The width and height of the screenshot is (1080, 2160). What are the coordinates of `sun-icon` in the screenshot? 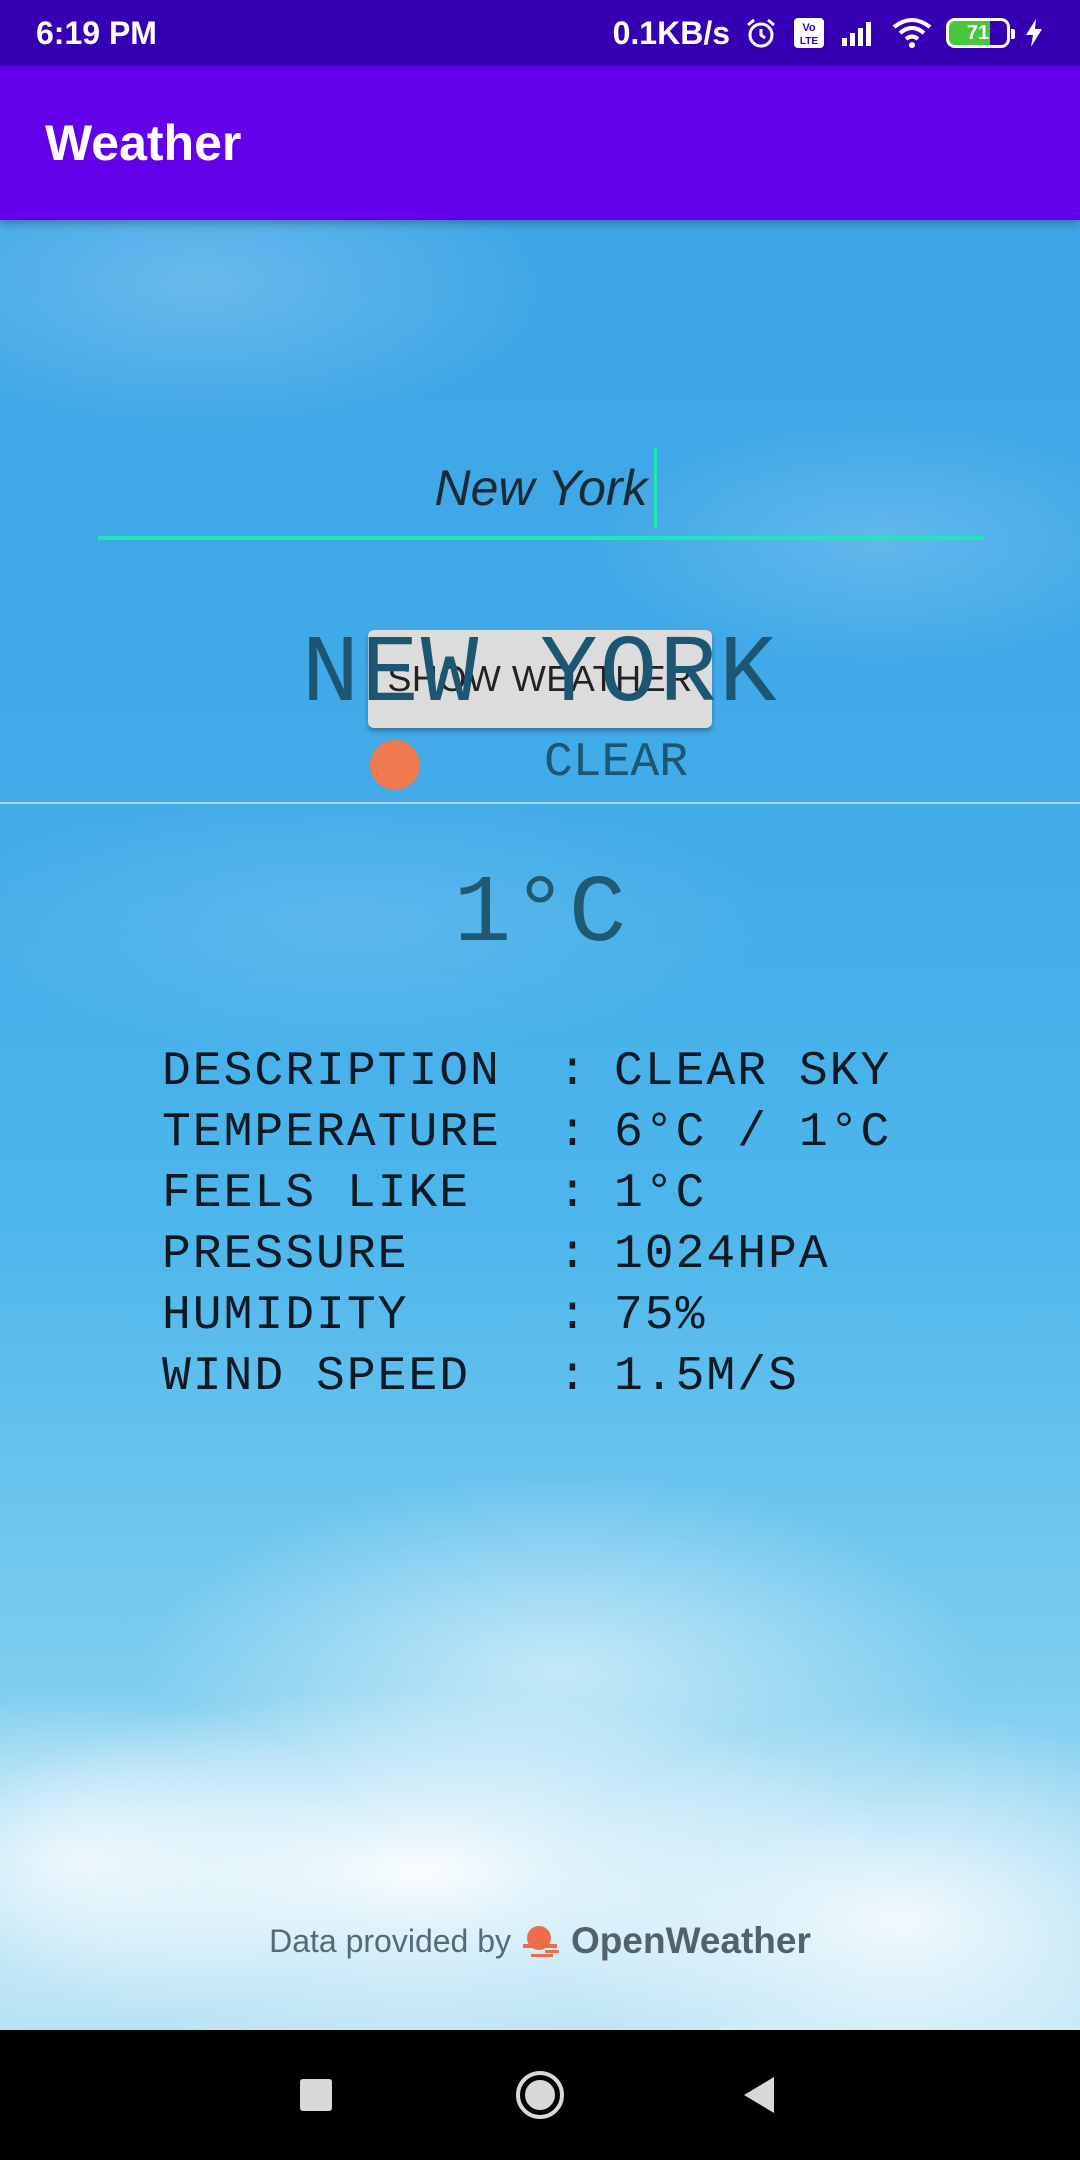 It's located at (395, 765).